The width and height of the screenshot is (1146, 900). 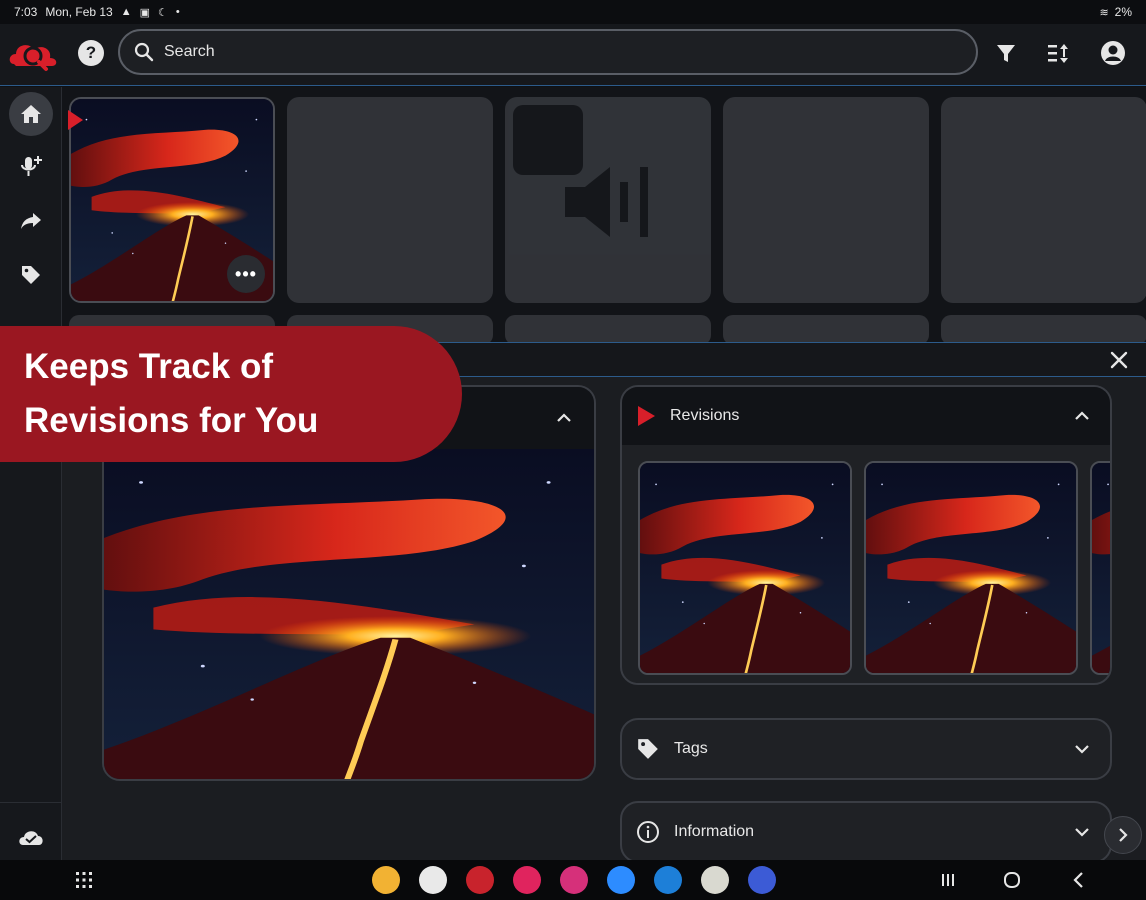 I want to click on zoom-app-icon, so click(x=621, y=880).